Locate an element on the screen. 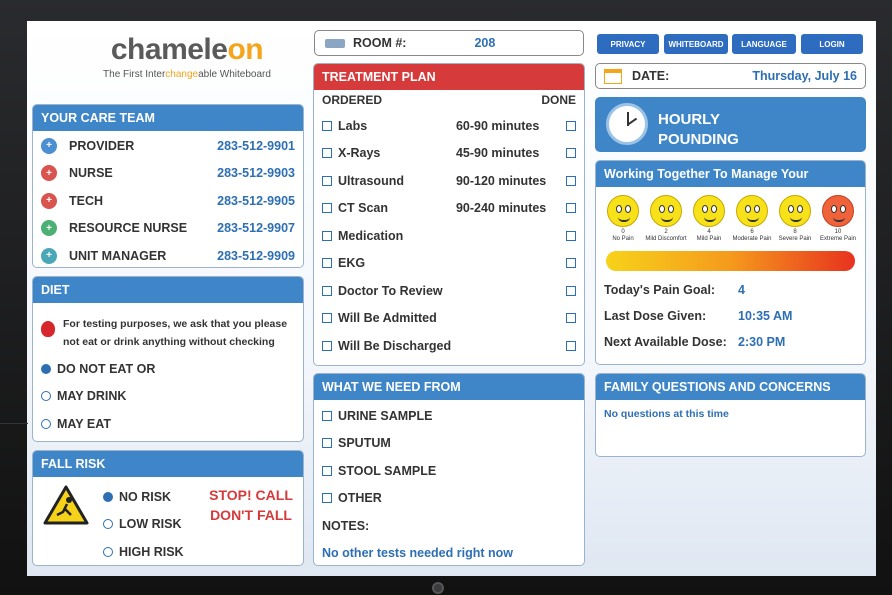 The width and height of the screenshot is (892, 595). need-label: STOOL SAMPLE is located at coordinates (387, 470).